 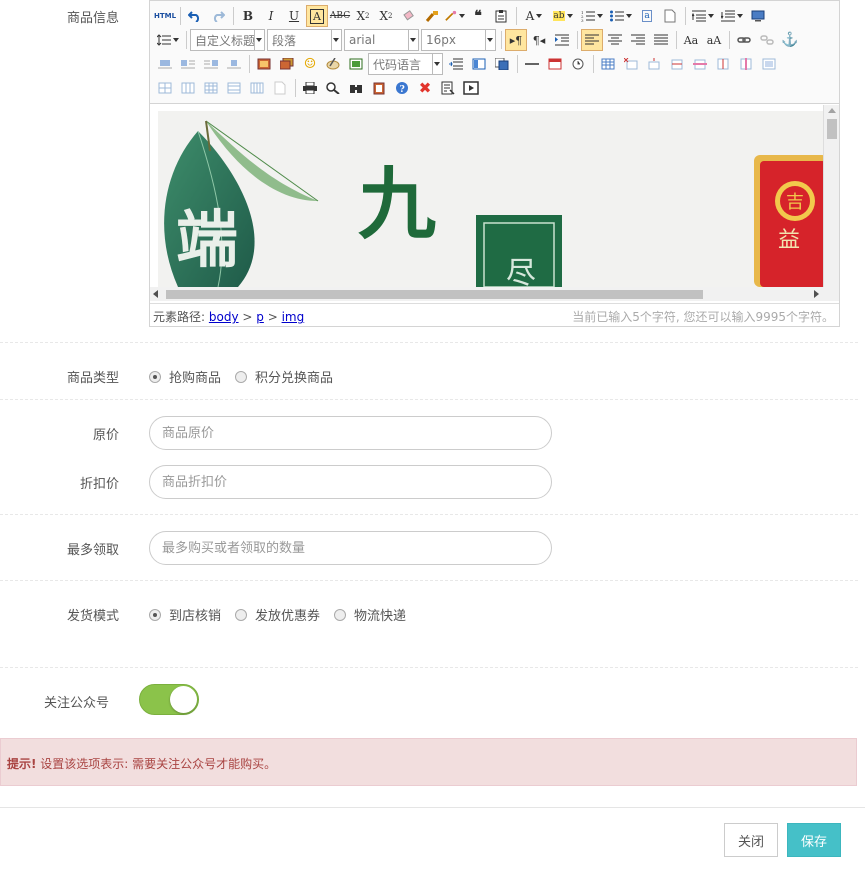 What do you see at coordinates (608, 64) in the screenshot?
I see `insert-table-icon` at bounding box center [608, 64].